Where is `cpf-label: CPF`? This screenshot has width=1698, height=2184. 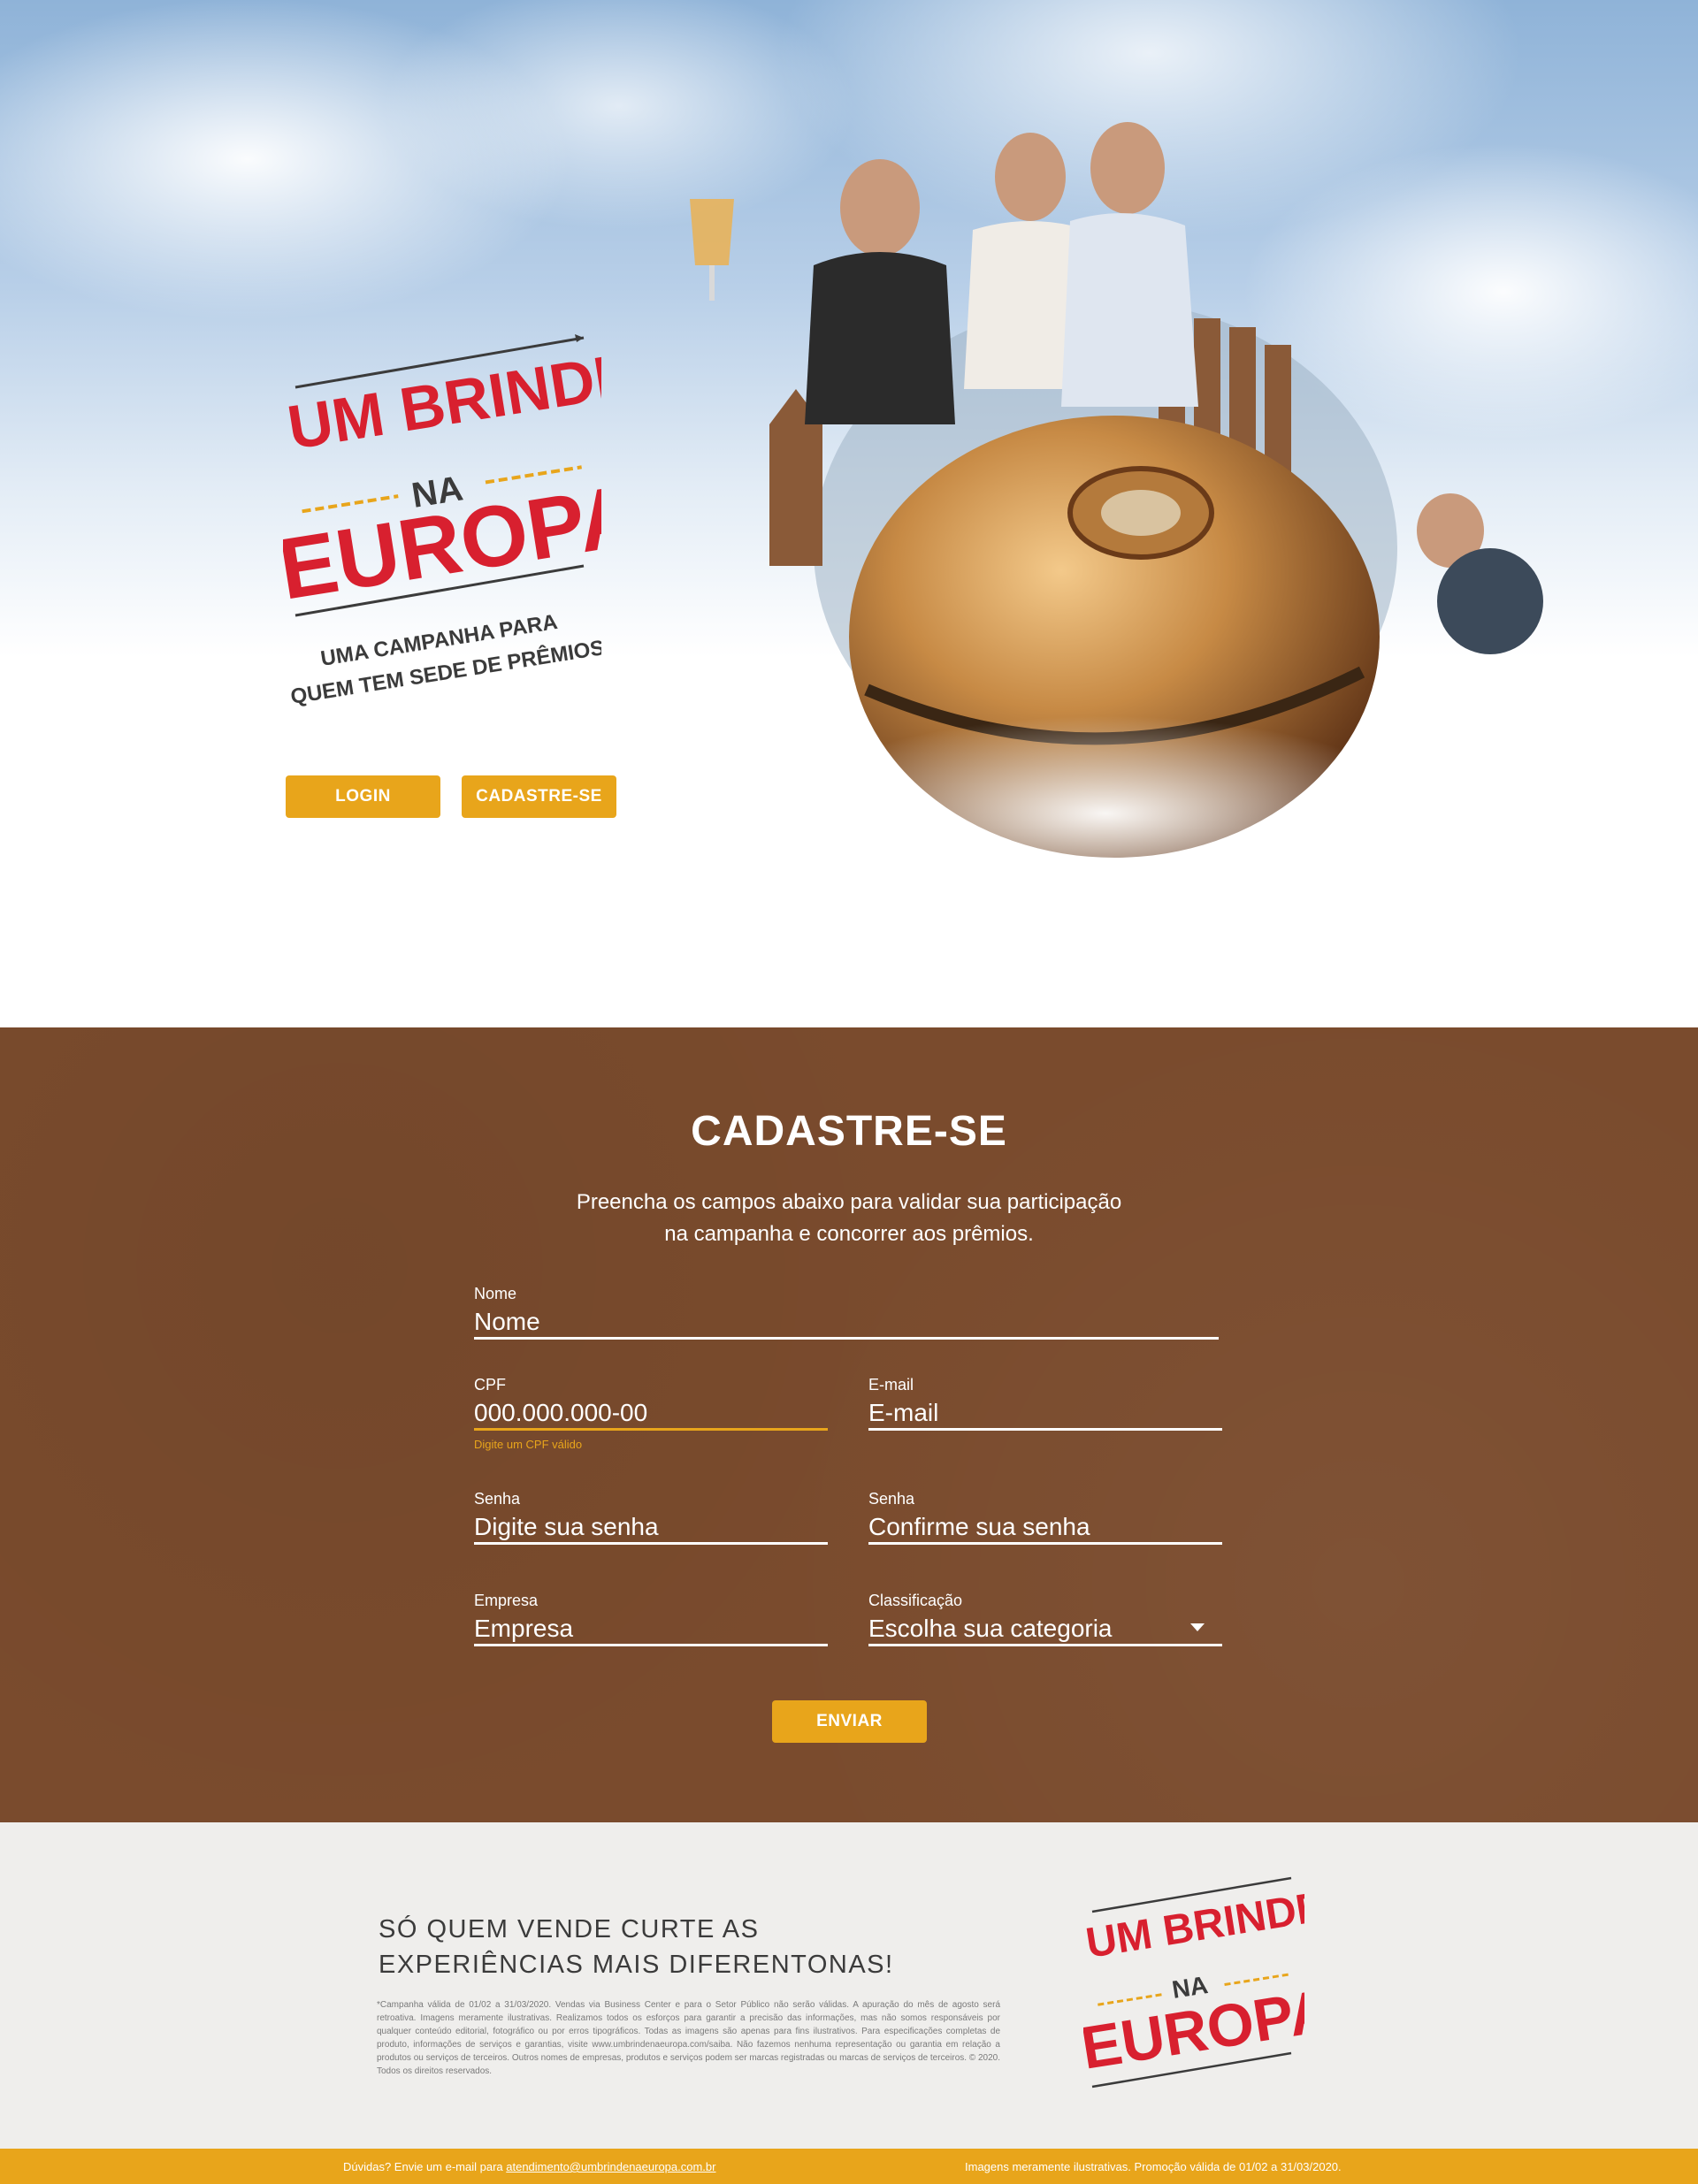 cpf-label: CPF is located at coordinates (490, 1385).